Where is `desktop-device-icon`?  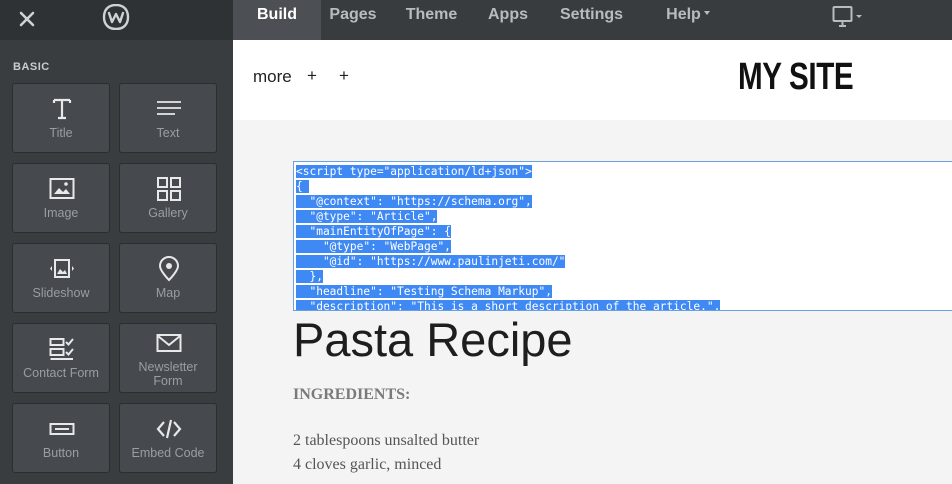 desktop-device-icon is located at coordinates (848, 17).